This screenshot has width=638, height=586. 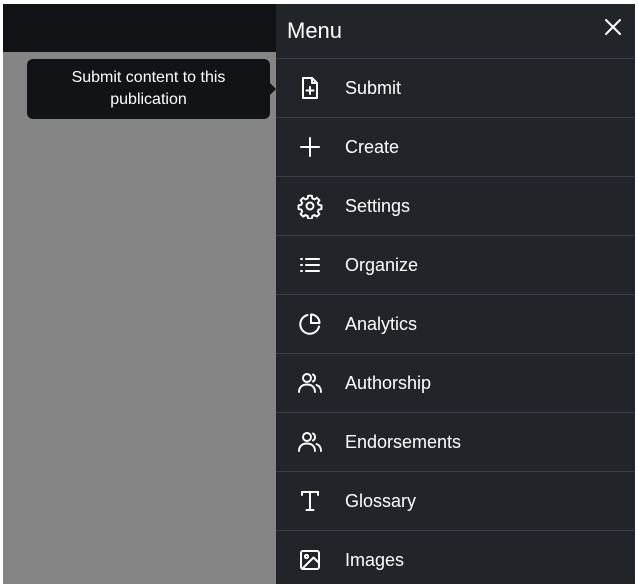 I want to click on menu-label-glossary: Glossary, so click(x=381, y=501).